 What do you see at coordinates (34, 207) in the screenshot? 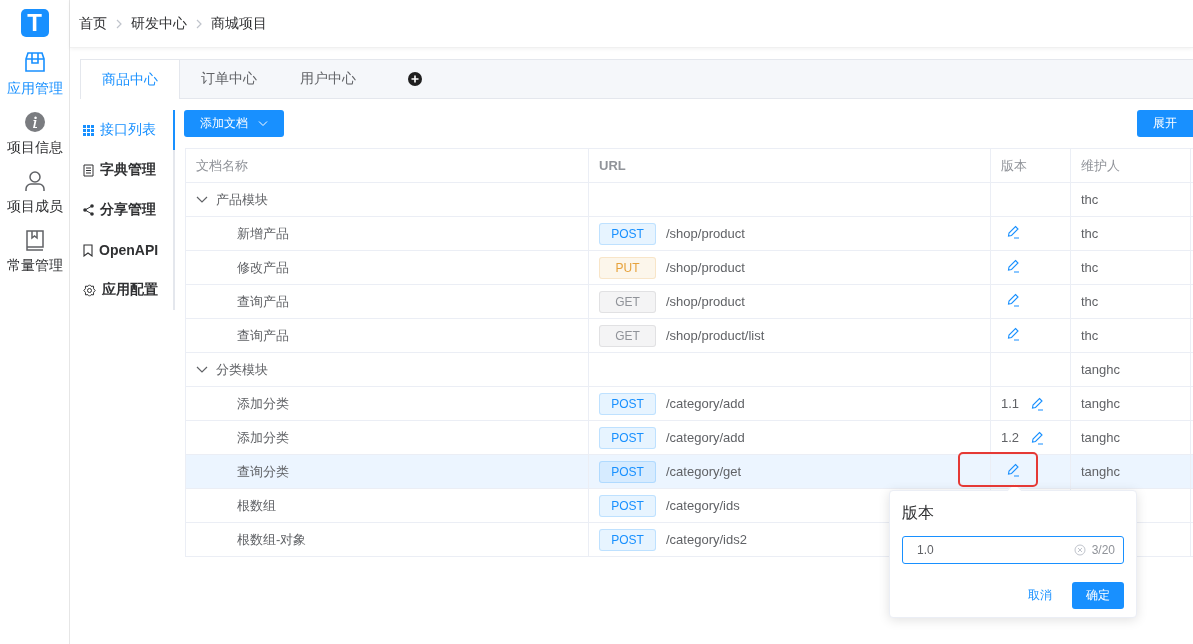
I see `nav-label: 项目成员` at bounding box center [34, 207].